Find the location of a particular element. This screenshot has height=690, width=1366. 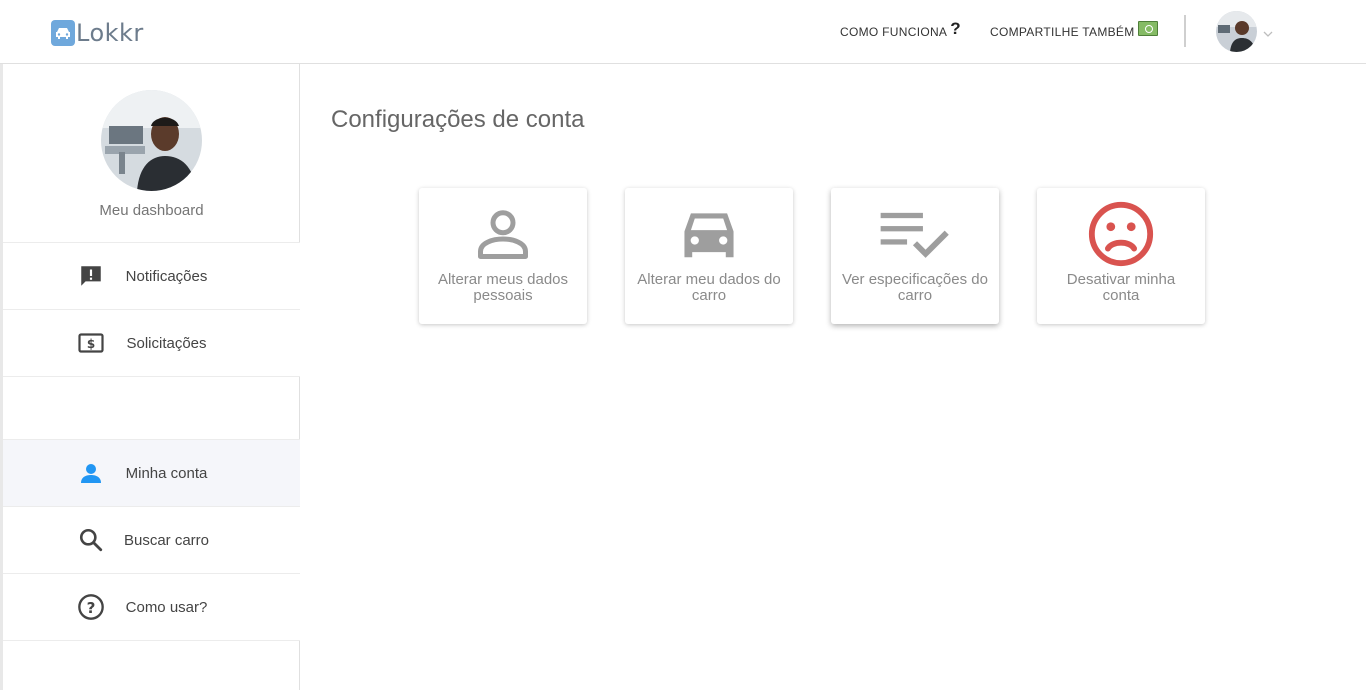

nav-share-too: COMPARTILHE TAMBÉM is located at coordinates (1074, 32).